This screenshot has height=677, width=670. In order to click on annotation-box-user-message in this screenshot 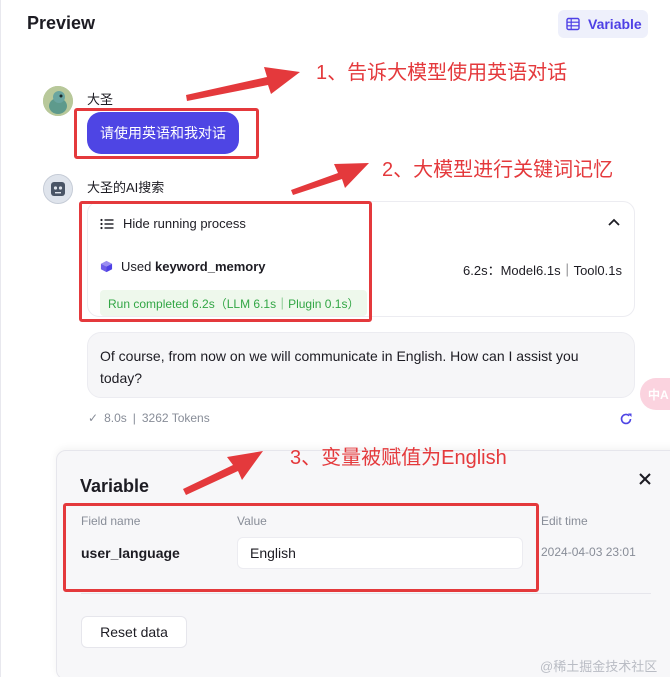, I will do `click(166, 133)`.